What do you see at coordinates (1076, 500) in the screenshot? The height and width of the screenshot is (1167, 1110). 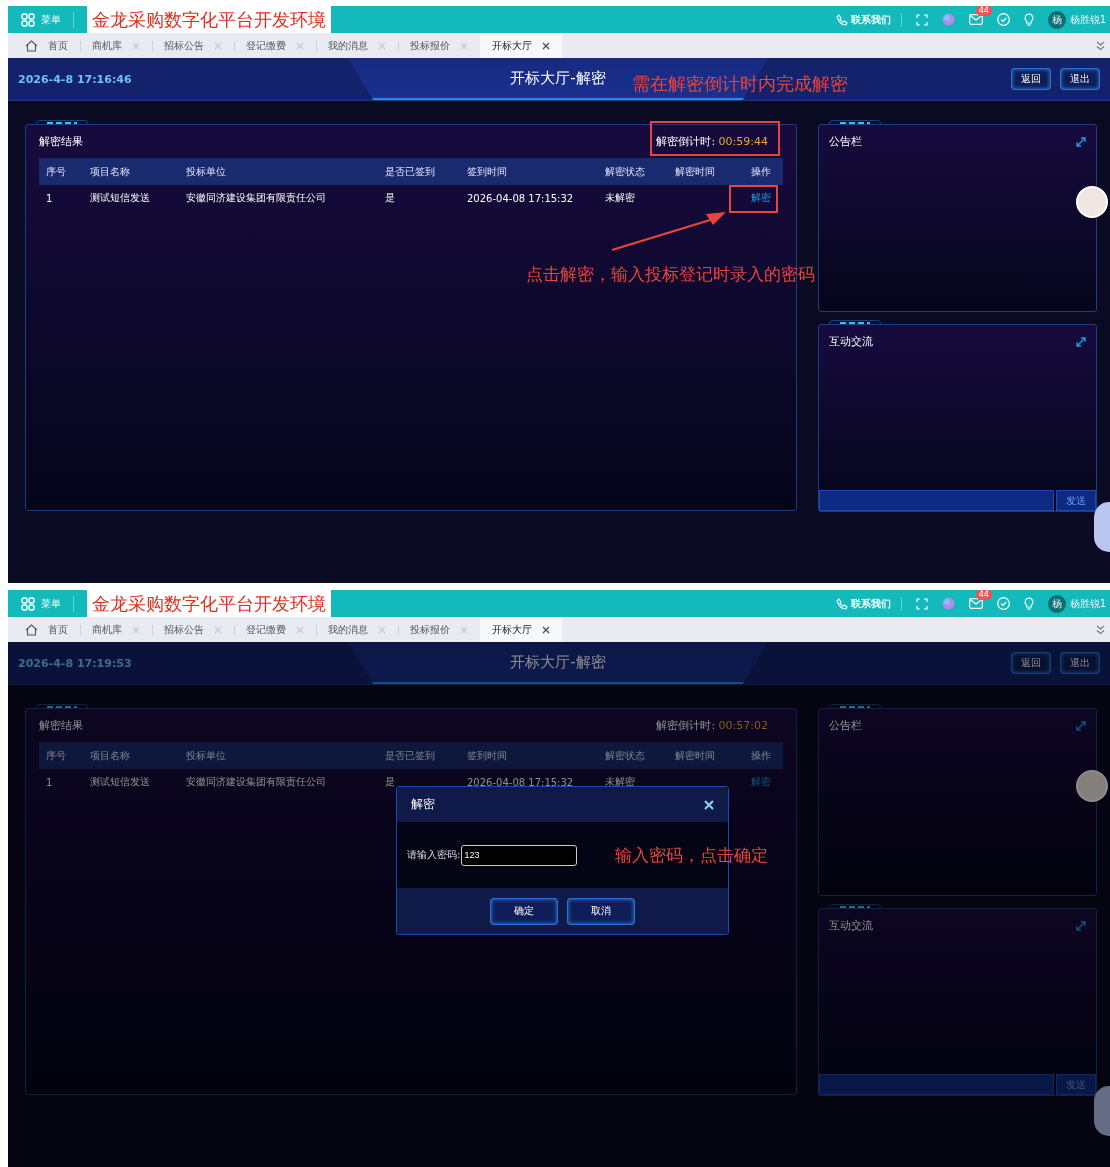 I see `send-button: 发送` at bounding box center [1076, 500].